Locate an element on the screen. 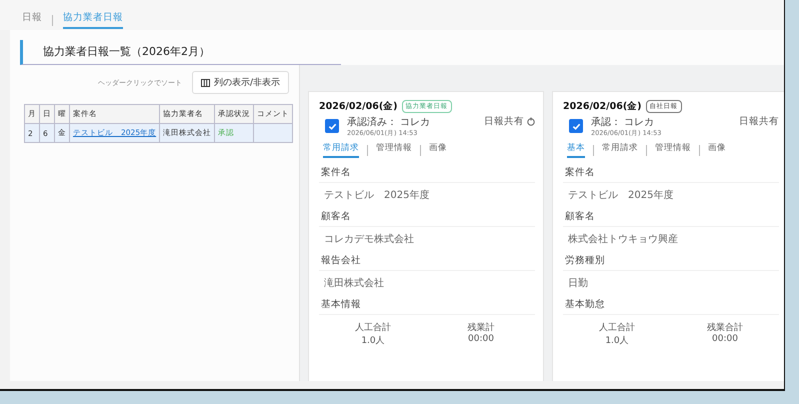  stat-label: 残業合計 is located at coordinates (725, 328).